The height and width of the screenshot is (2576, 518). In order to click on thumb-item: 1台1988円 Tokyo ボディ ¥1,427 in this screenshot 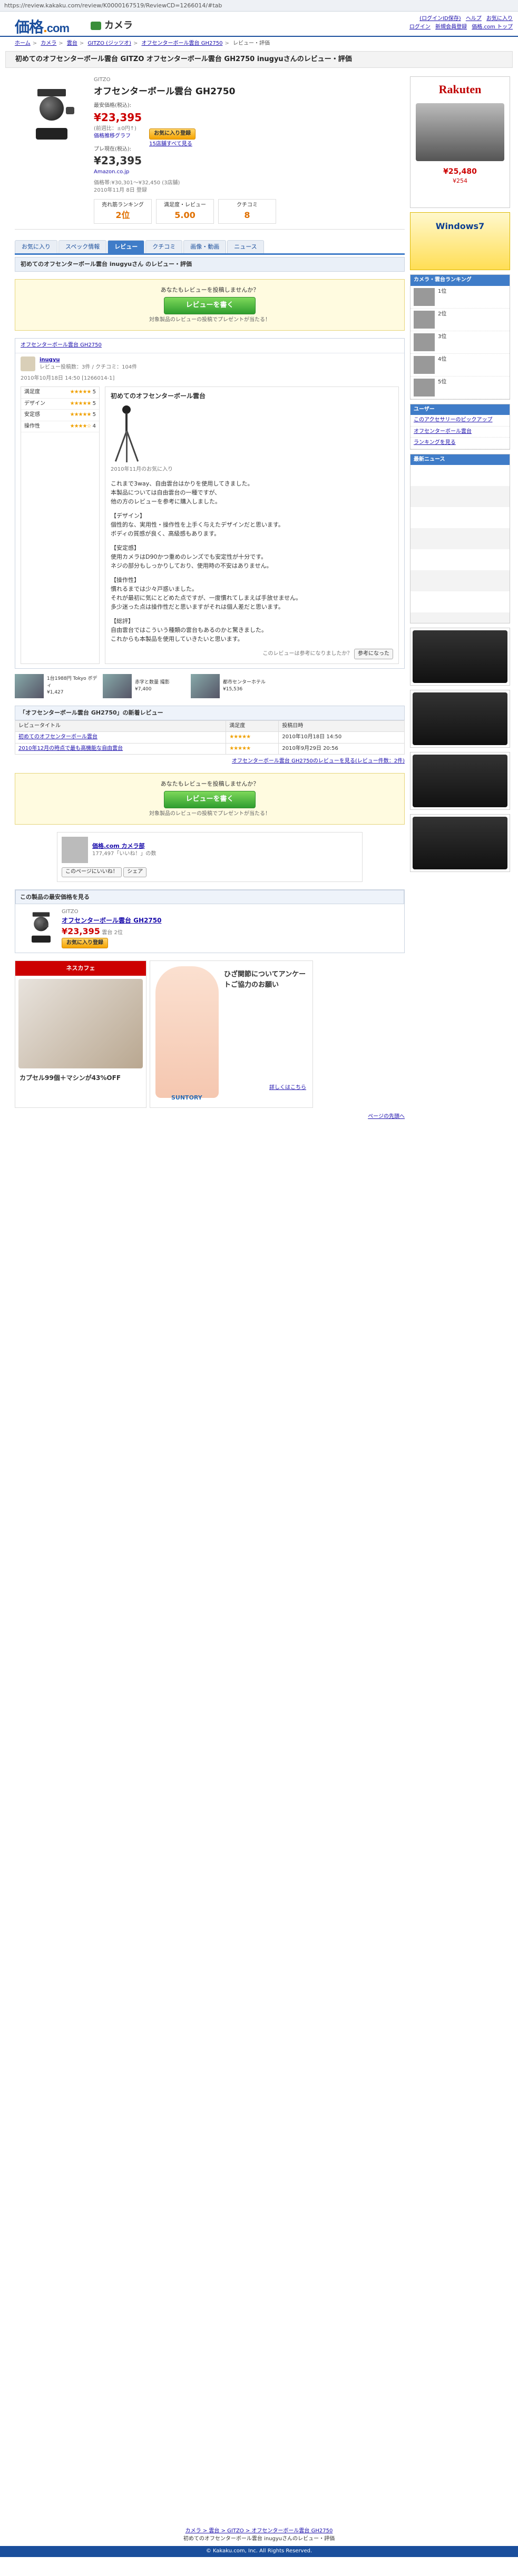, I will do `click(73, 686)`.